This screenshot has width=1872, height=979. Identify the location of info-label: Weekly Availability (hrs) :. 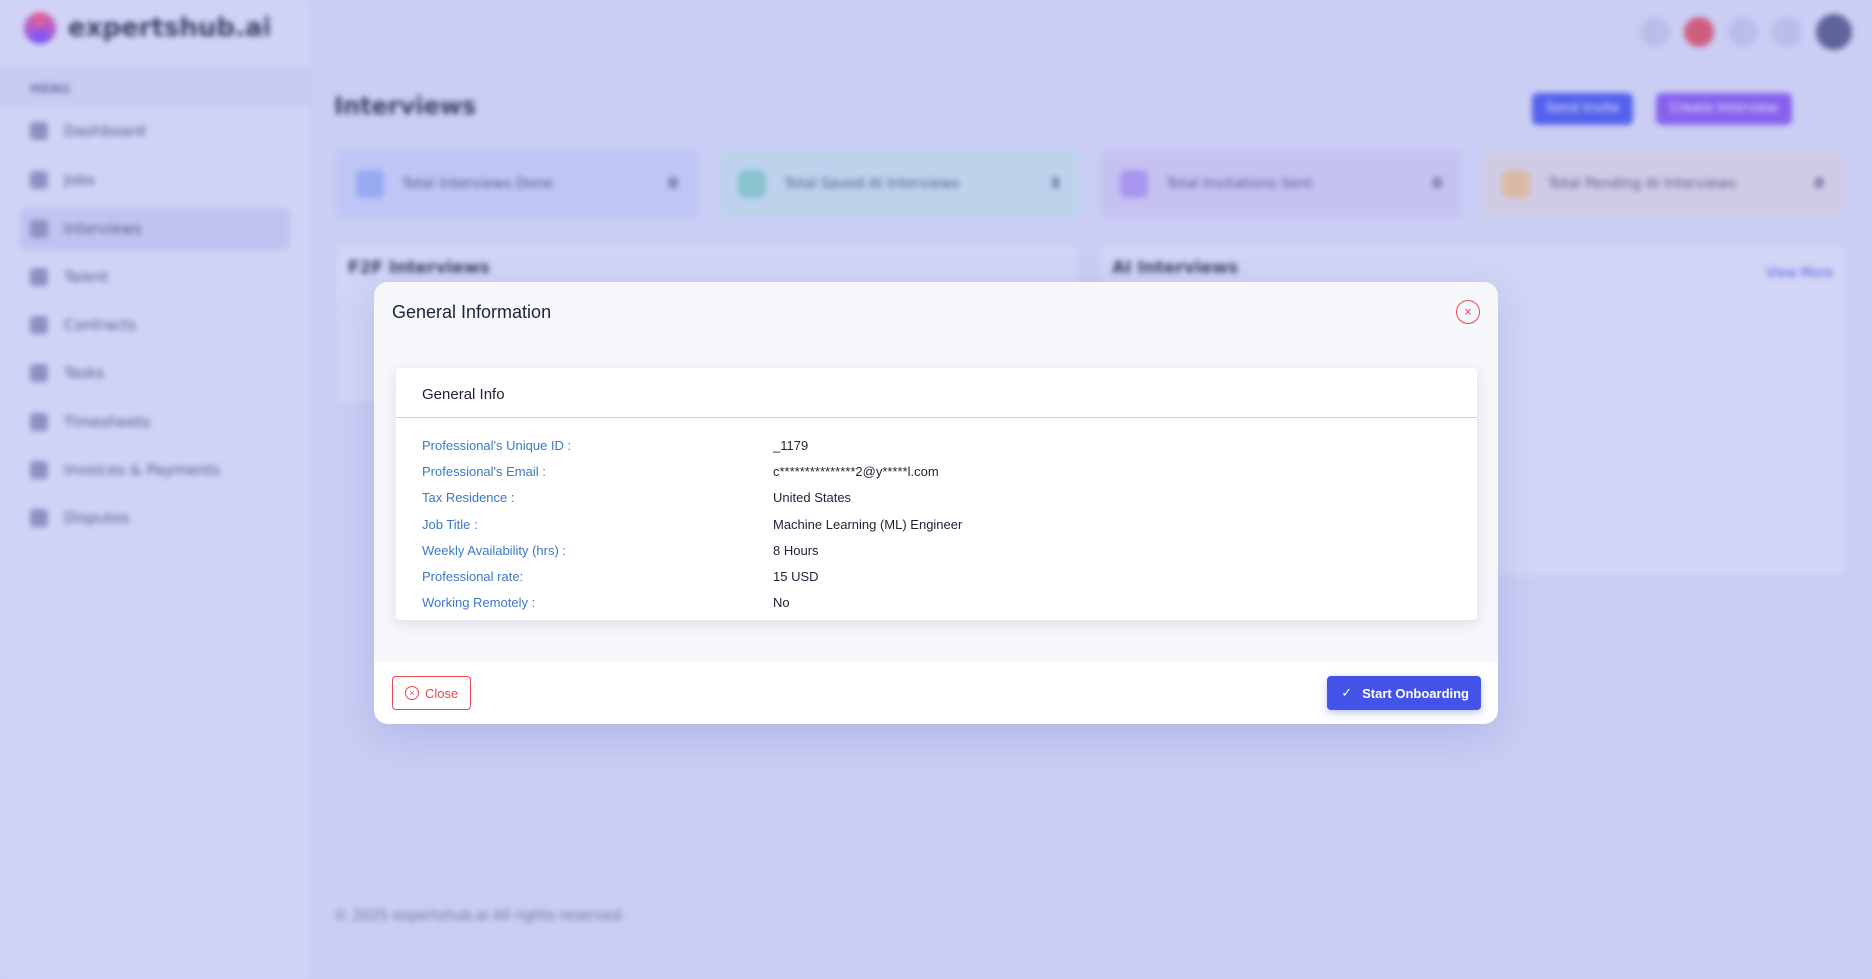
(494, 550).